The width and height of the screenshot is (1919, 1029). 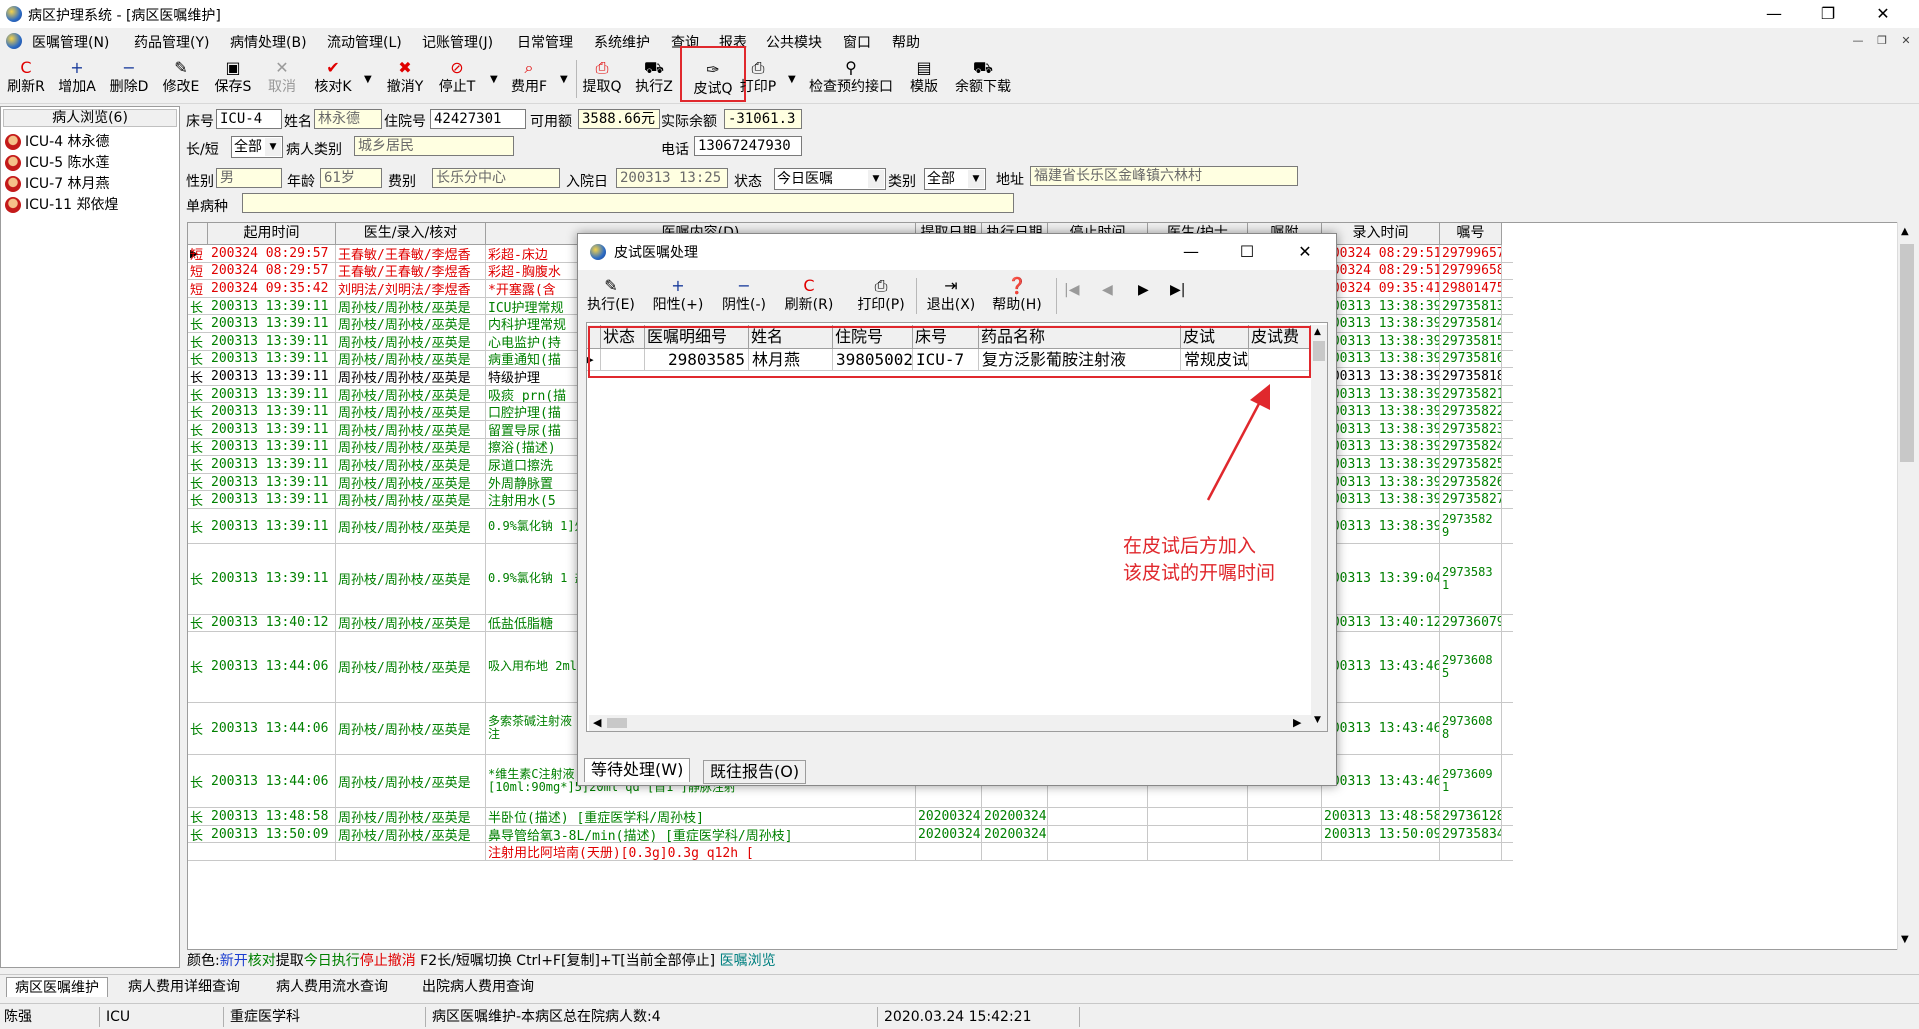 I want to click on tab-order-maintenance: 病区医嘱维护, so click(x=57, y=987).